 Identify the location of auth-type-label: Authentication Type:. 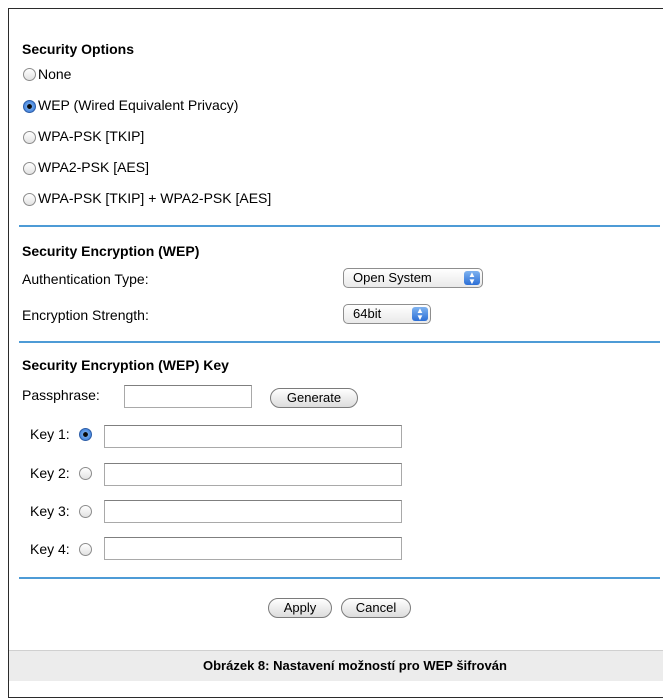
(85, 279).